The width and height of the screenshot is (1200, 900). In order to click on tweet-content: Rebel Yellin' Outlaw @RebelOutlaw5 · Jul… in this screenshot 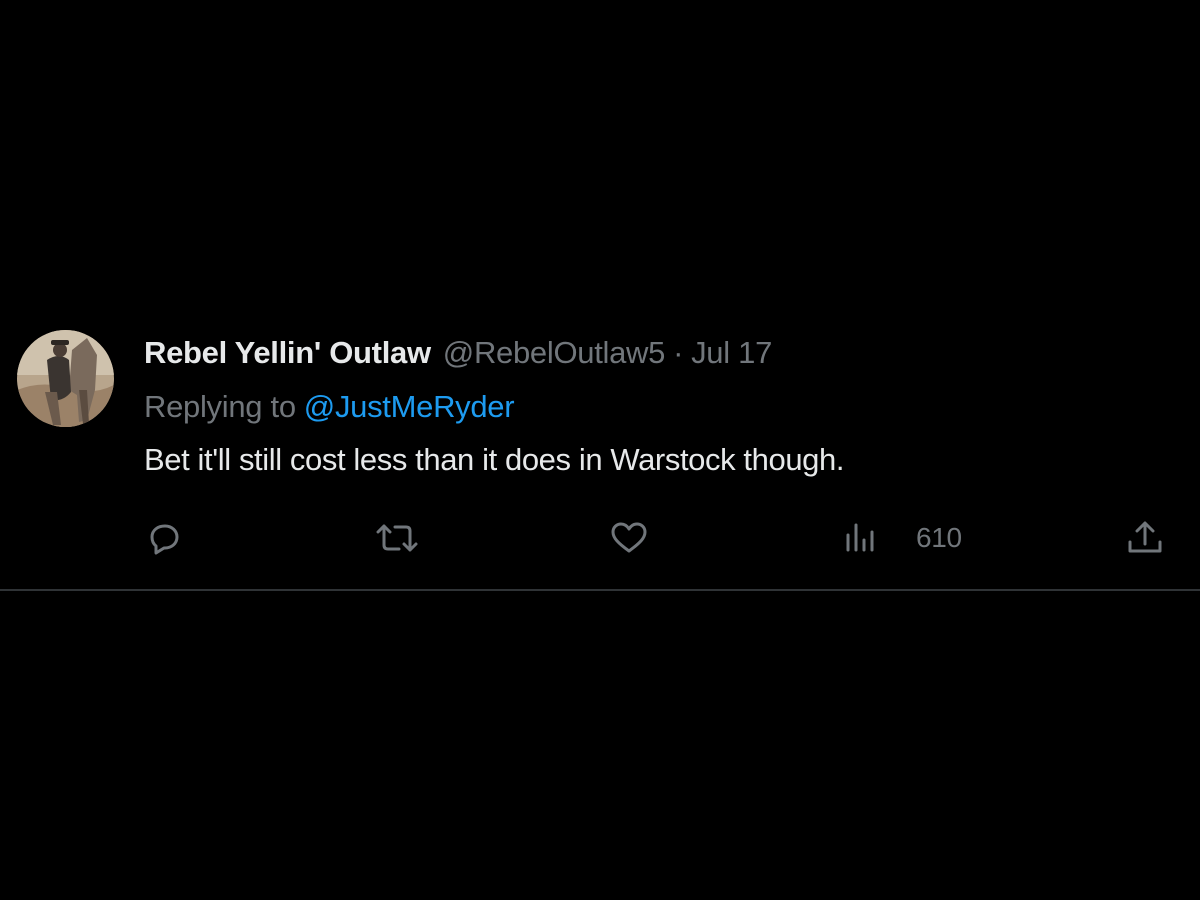, I will do `click(659, 406)`.